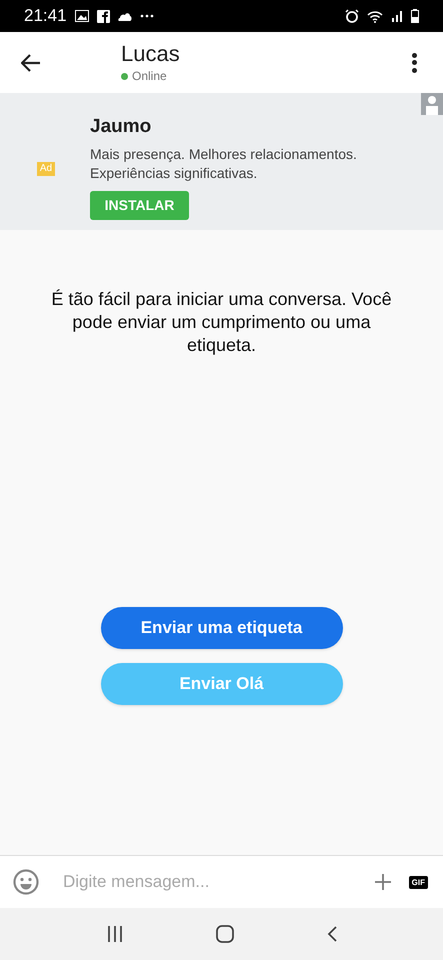  I want to click on alarm-icon, so click(352, 16).